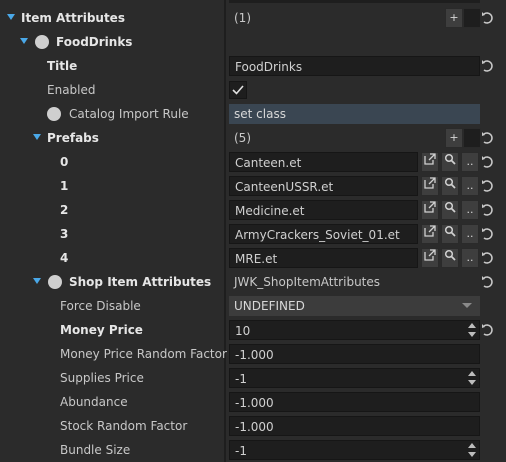 Image resolution: width=506 pixels, height=462 pixels. What do you see at coordinates (354, 402) in the screenshot?
I see `abundance-field: -1.000` at bounding box center [354, 402].